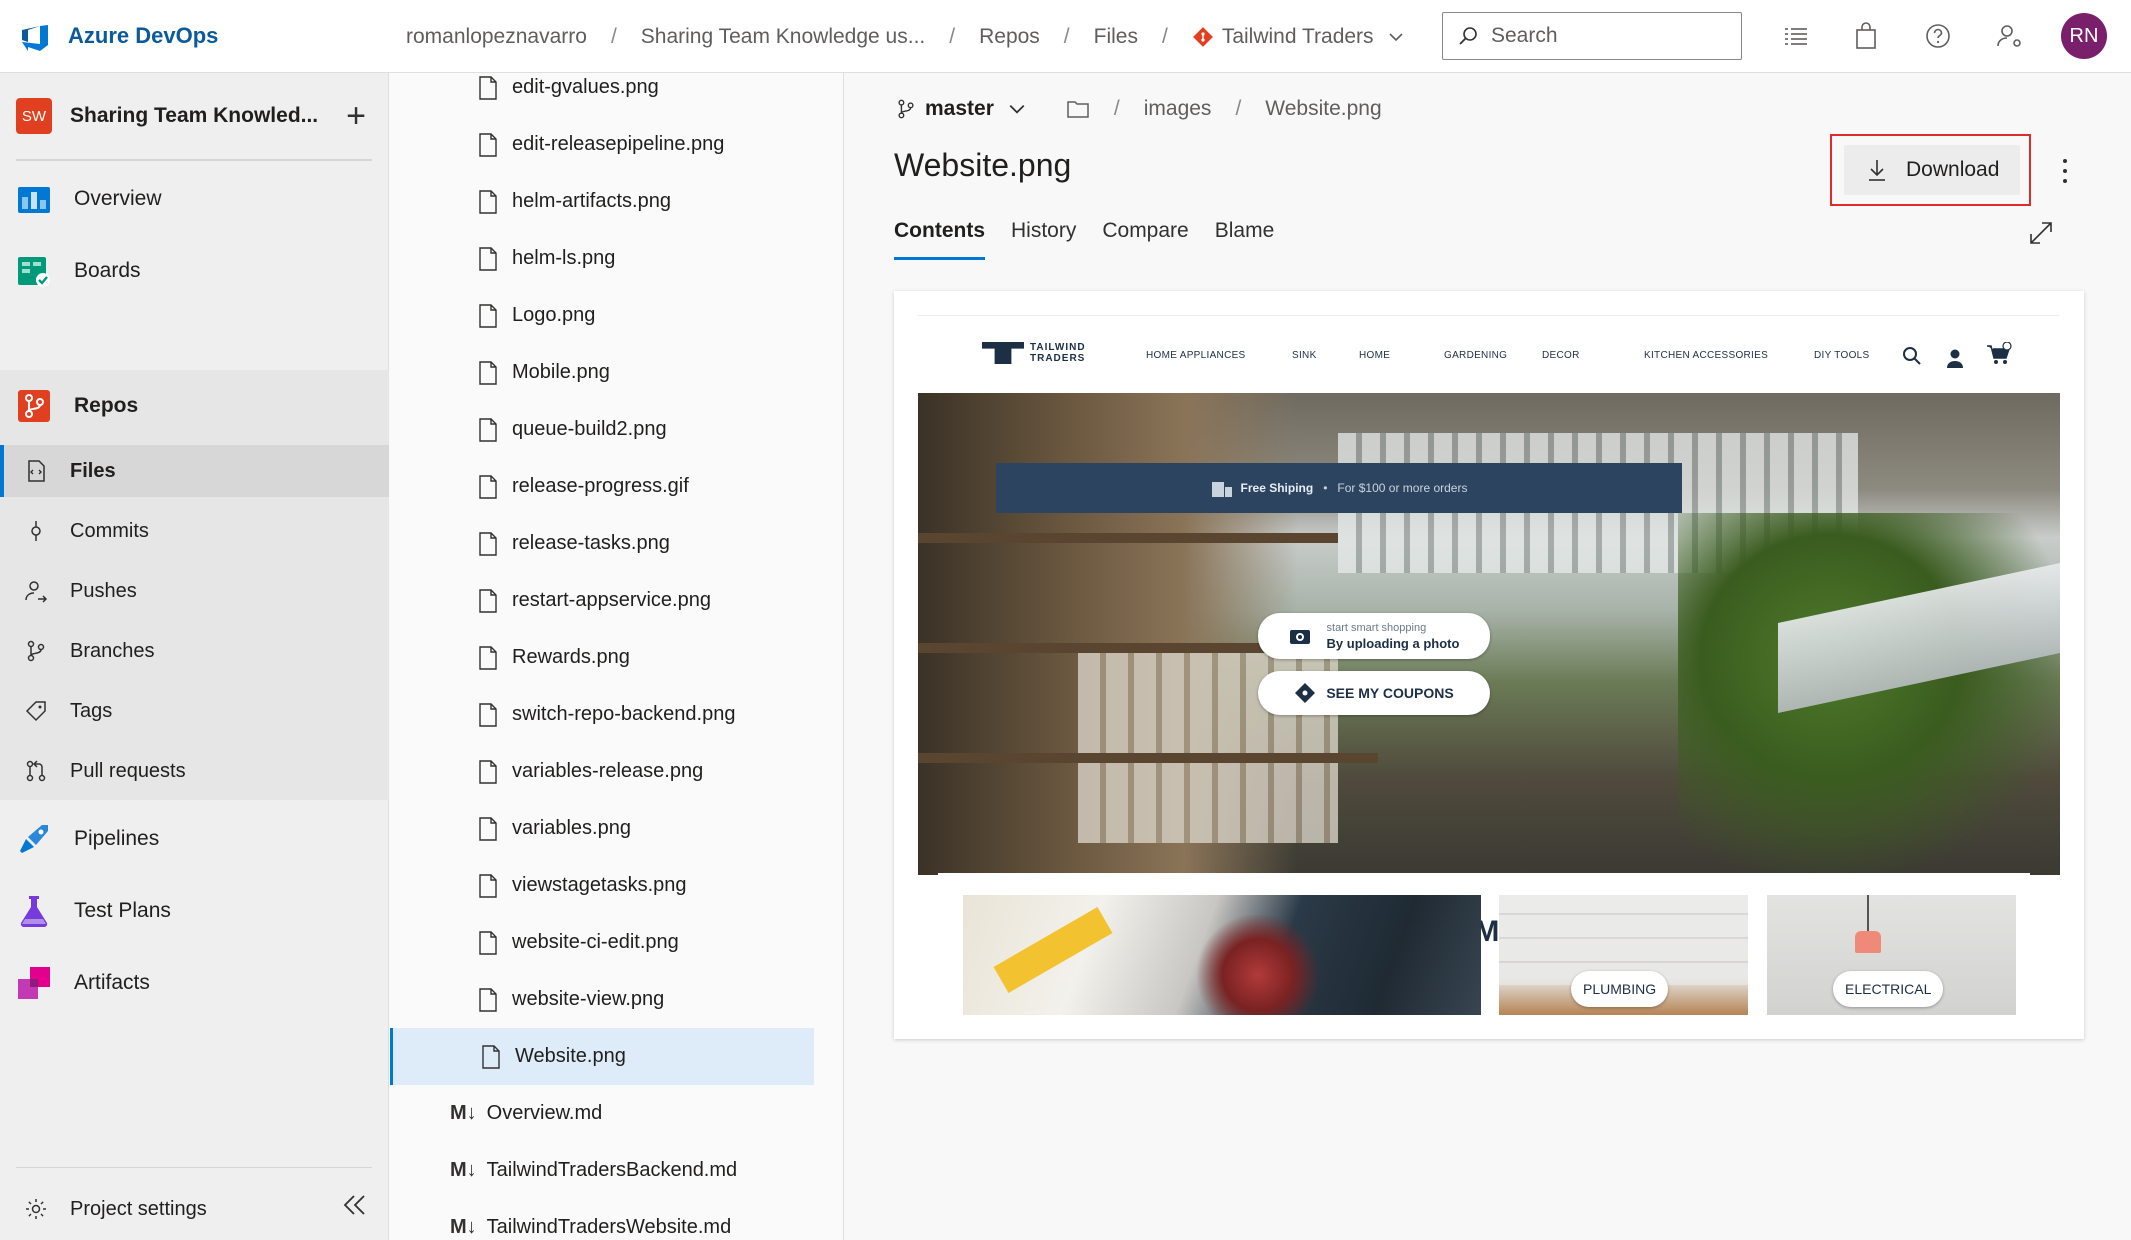  Describe the element at coordinates (602, 1170) in the screenshot. I see `tree-file-item: M↓ TailwindTradersBackend.md` at that location.